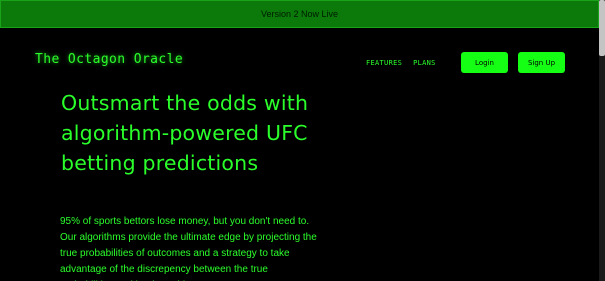  What do you see at coordinates (484, 62) in the screenshot?
I see `login-button: Login` at bounding box center [484, 62].